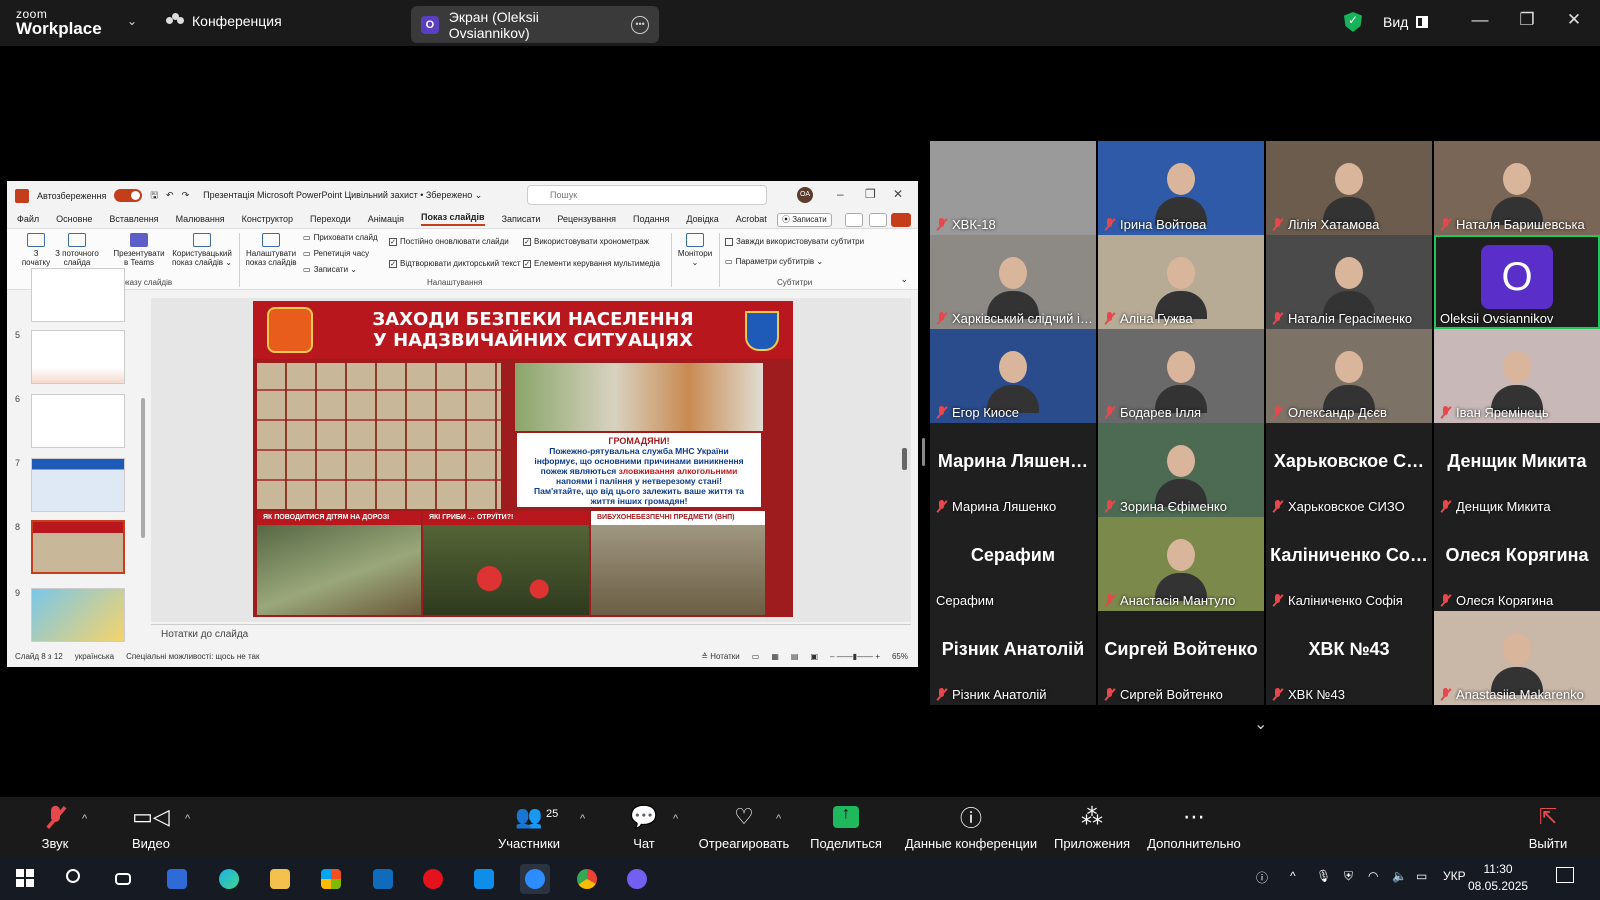 This screenshot has width=1600, height=900. I want to click on thumbnail-scrollbar, so click(143, 468).